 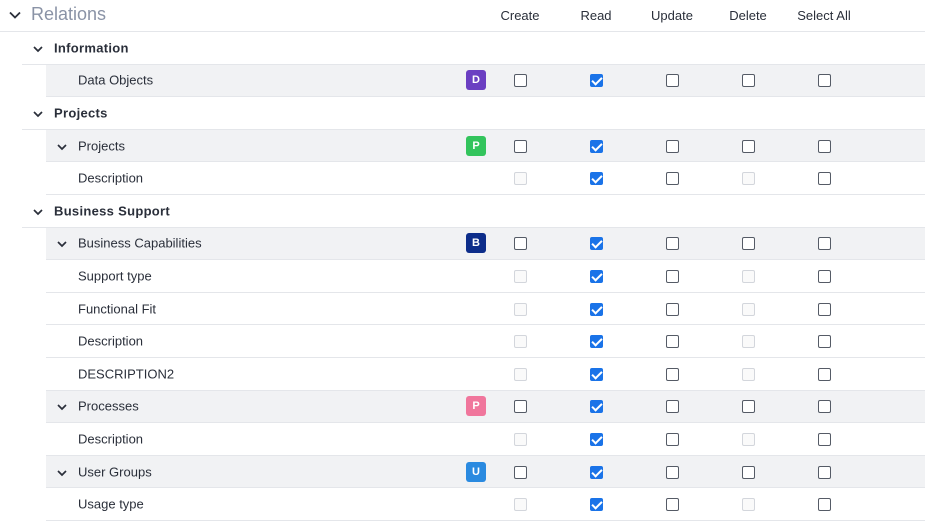 What do you see at coordinates (115, 276) in the screenshot?
I see `field-label: Support type` at bounding box center [115, 276].